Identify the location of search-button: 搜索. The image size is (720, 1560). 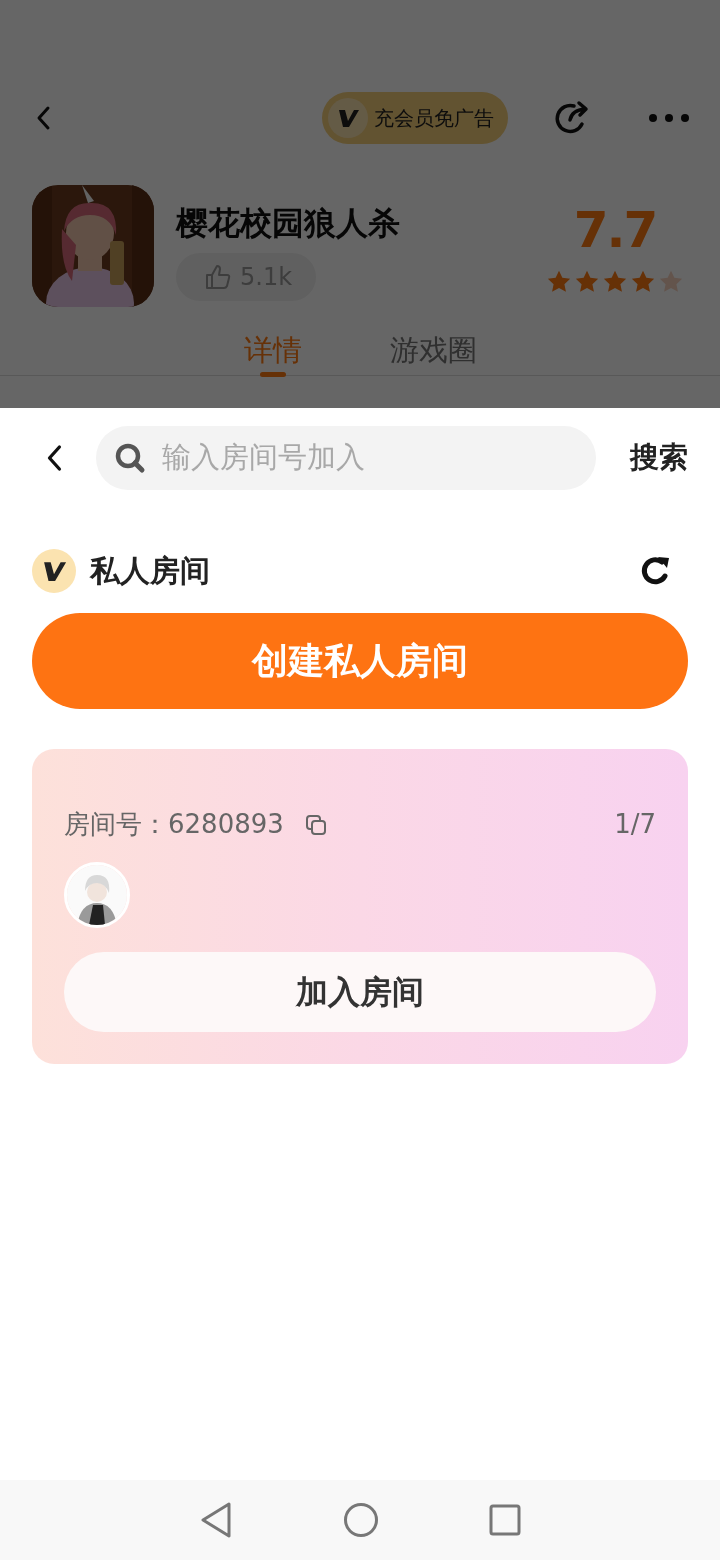
(659, 458).